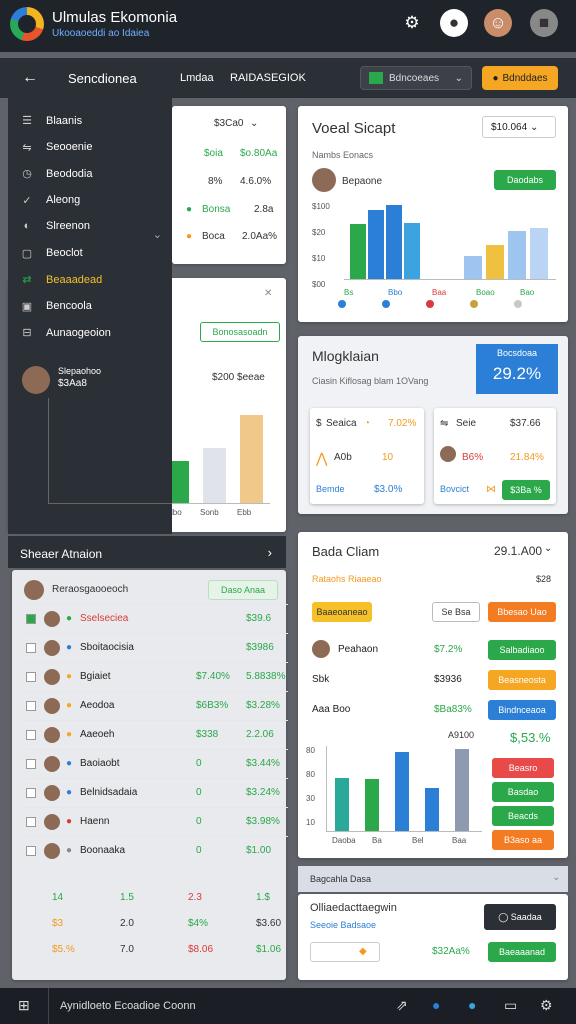 Image resolution: width=576 pixels, height=1024 pixels. I want to click on chevron-right-icon: ›, so click(270, 552).